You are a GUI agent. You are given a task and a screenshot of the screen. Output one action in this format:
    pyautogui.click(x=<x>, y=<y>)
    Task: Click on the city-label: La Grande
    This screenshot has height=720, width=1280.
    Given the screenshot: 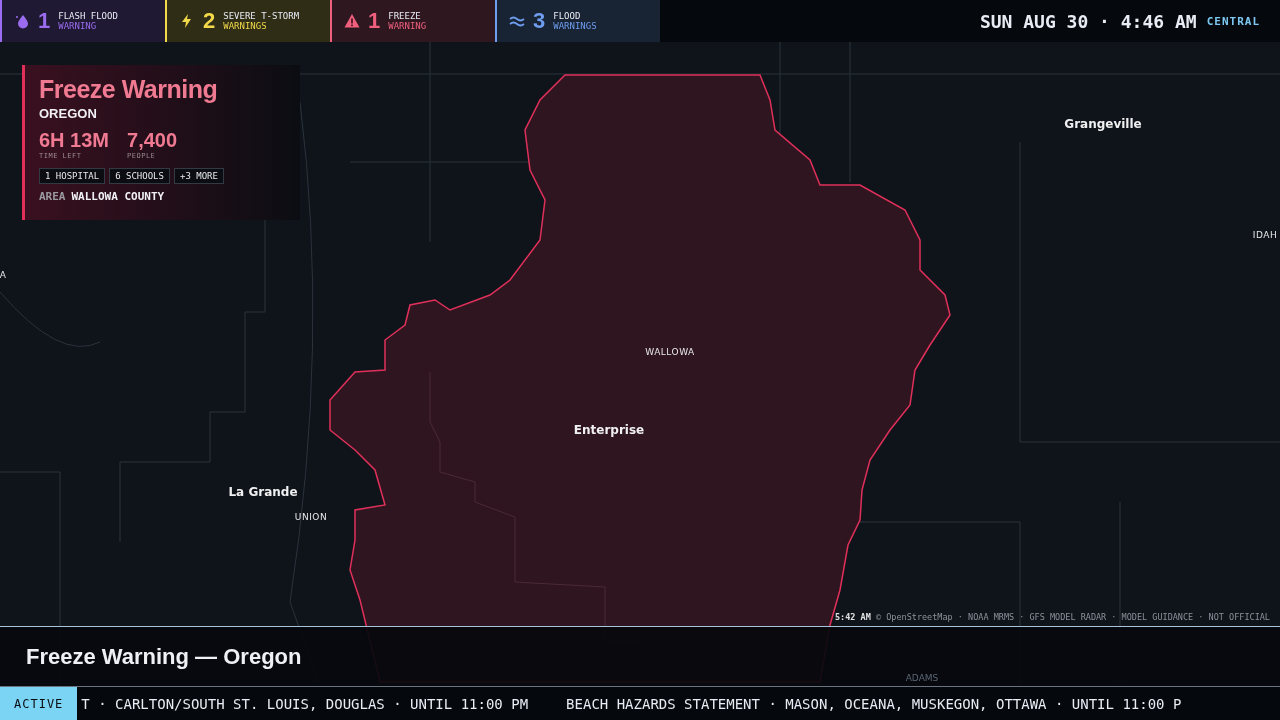 What is the action you would take?
    pyautogui.click(x=263, y=492)
    